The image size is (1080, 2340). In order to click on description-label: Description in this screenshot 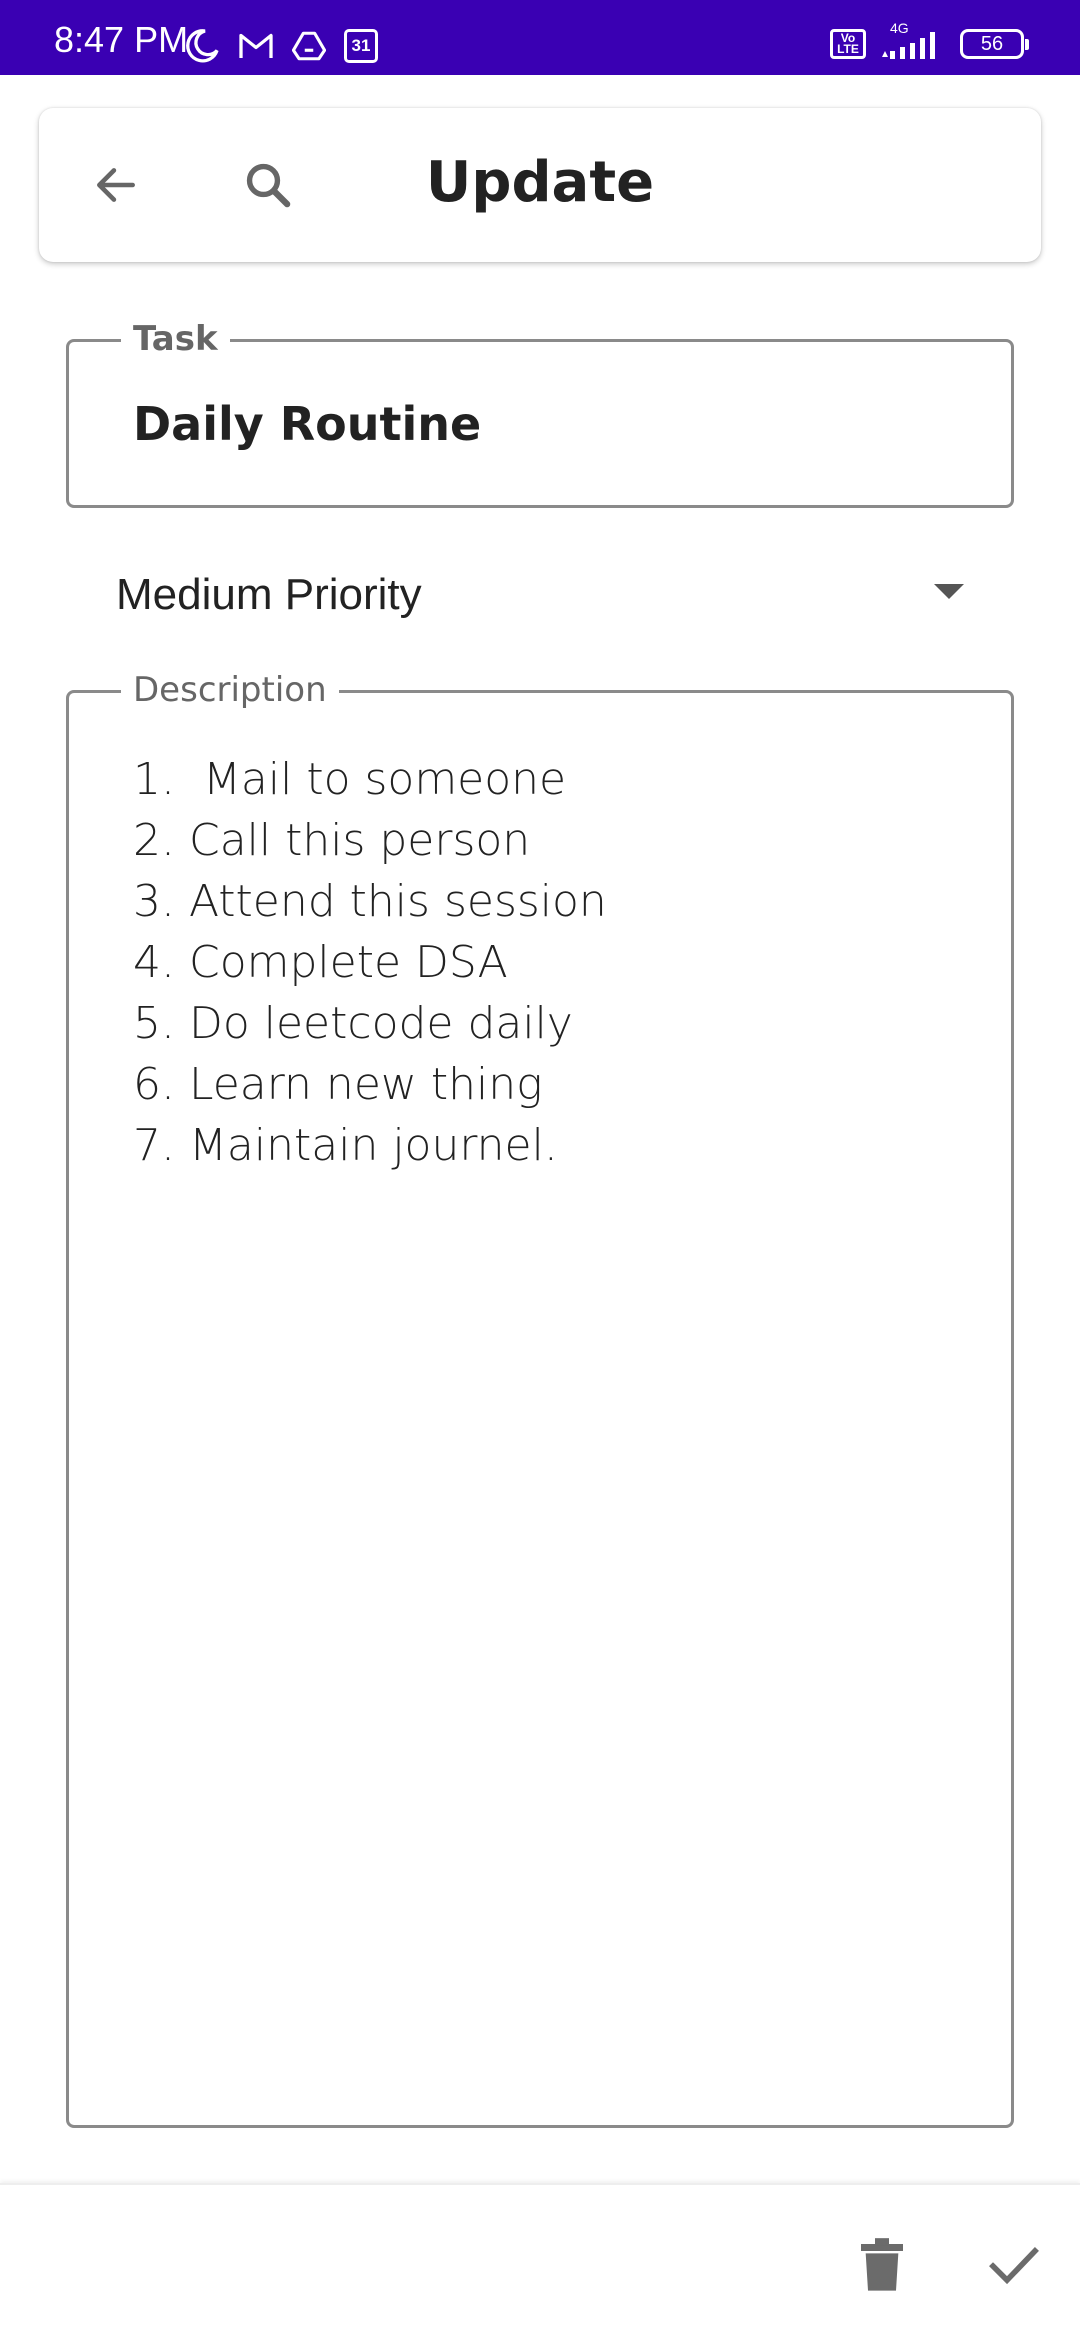, I will do `click(230, 690)`.